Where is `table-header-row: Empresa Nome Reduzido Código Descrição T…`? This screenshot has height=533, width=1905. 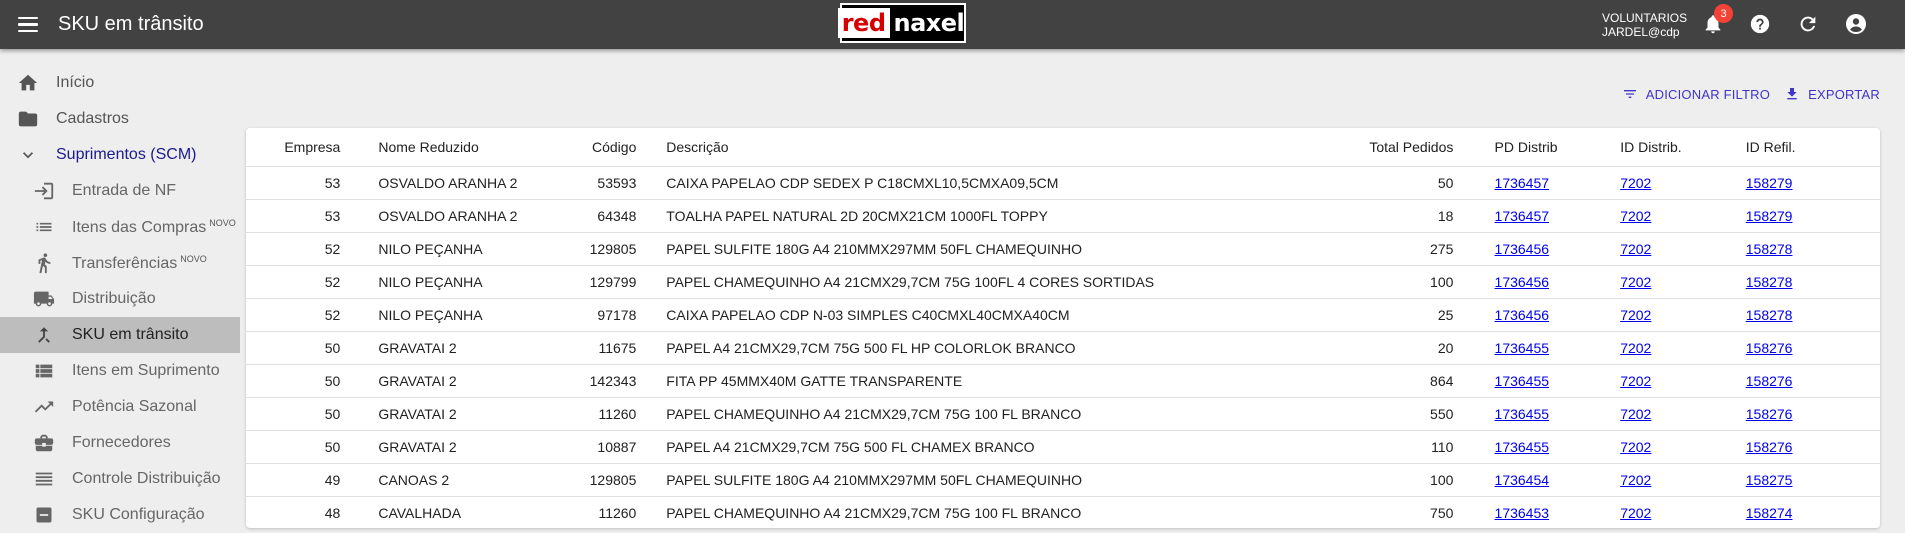
table-header-row: Empresa Nome Reduzido Código Descrição T… is located at coordinates (1063, 147).